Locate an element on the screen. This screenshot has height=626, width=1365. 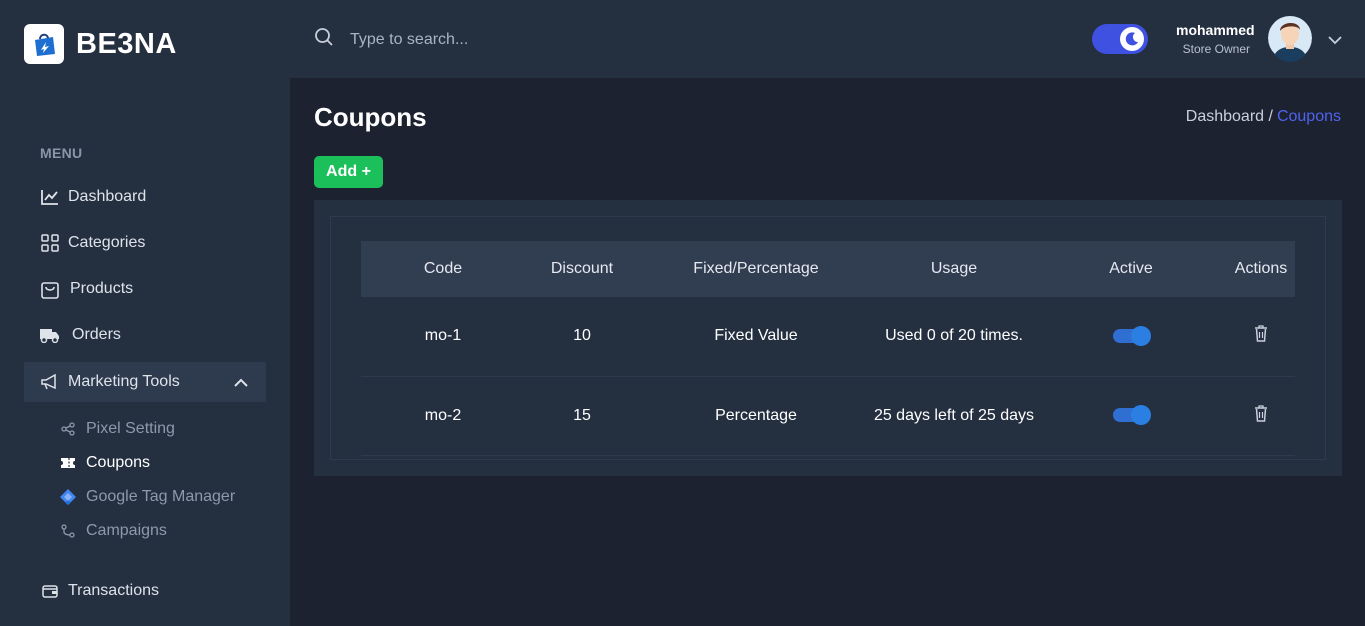
sidebar-item-dashboard: Dashboard is located at coordinates (145, 197).